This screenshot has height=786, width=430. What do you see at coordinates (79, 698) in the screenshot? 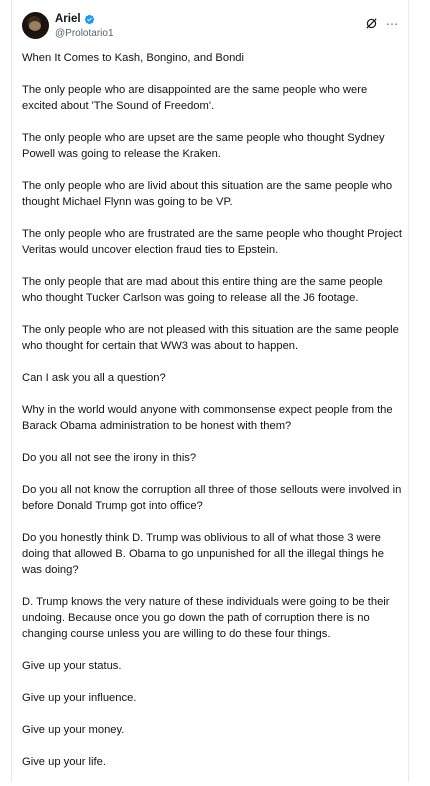
I see `post-paragraph: Give up your influence.` at bounding box center [79, 698].